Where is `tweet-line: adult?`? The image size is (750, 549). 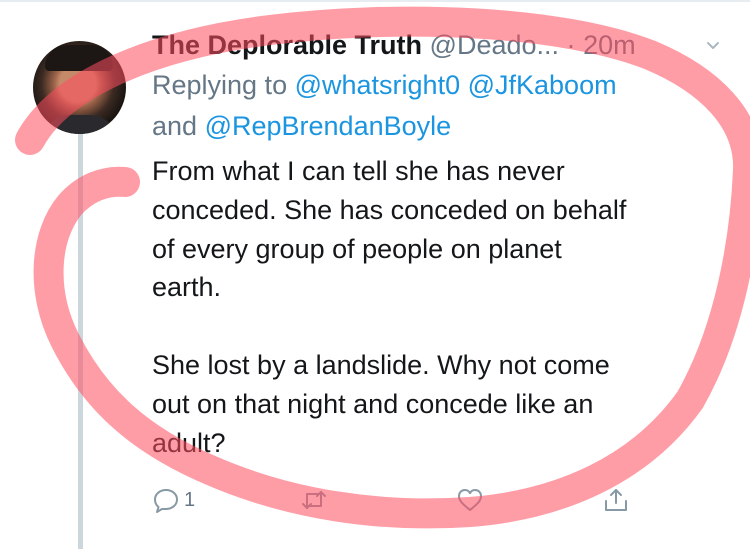
tweet-line: adult? is located at coordinates (189, 442).